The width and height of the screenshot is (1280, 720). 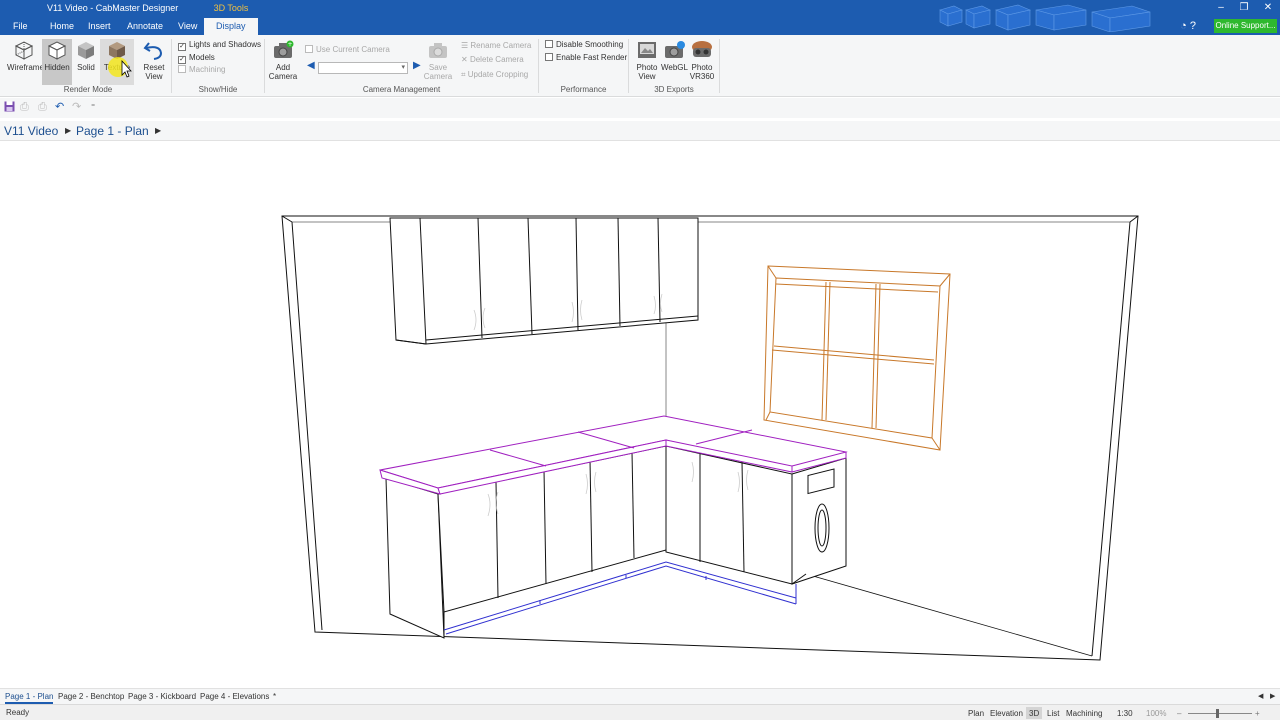 I want to click on view-elevation-button: Elevation, so click(x=1006, y=713).